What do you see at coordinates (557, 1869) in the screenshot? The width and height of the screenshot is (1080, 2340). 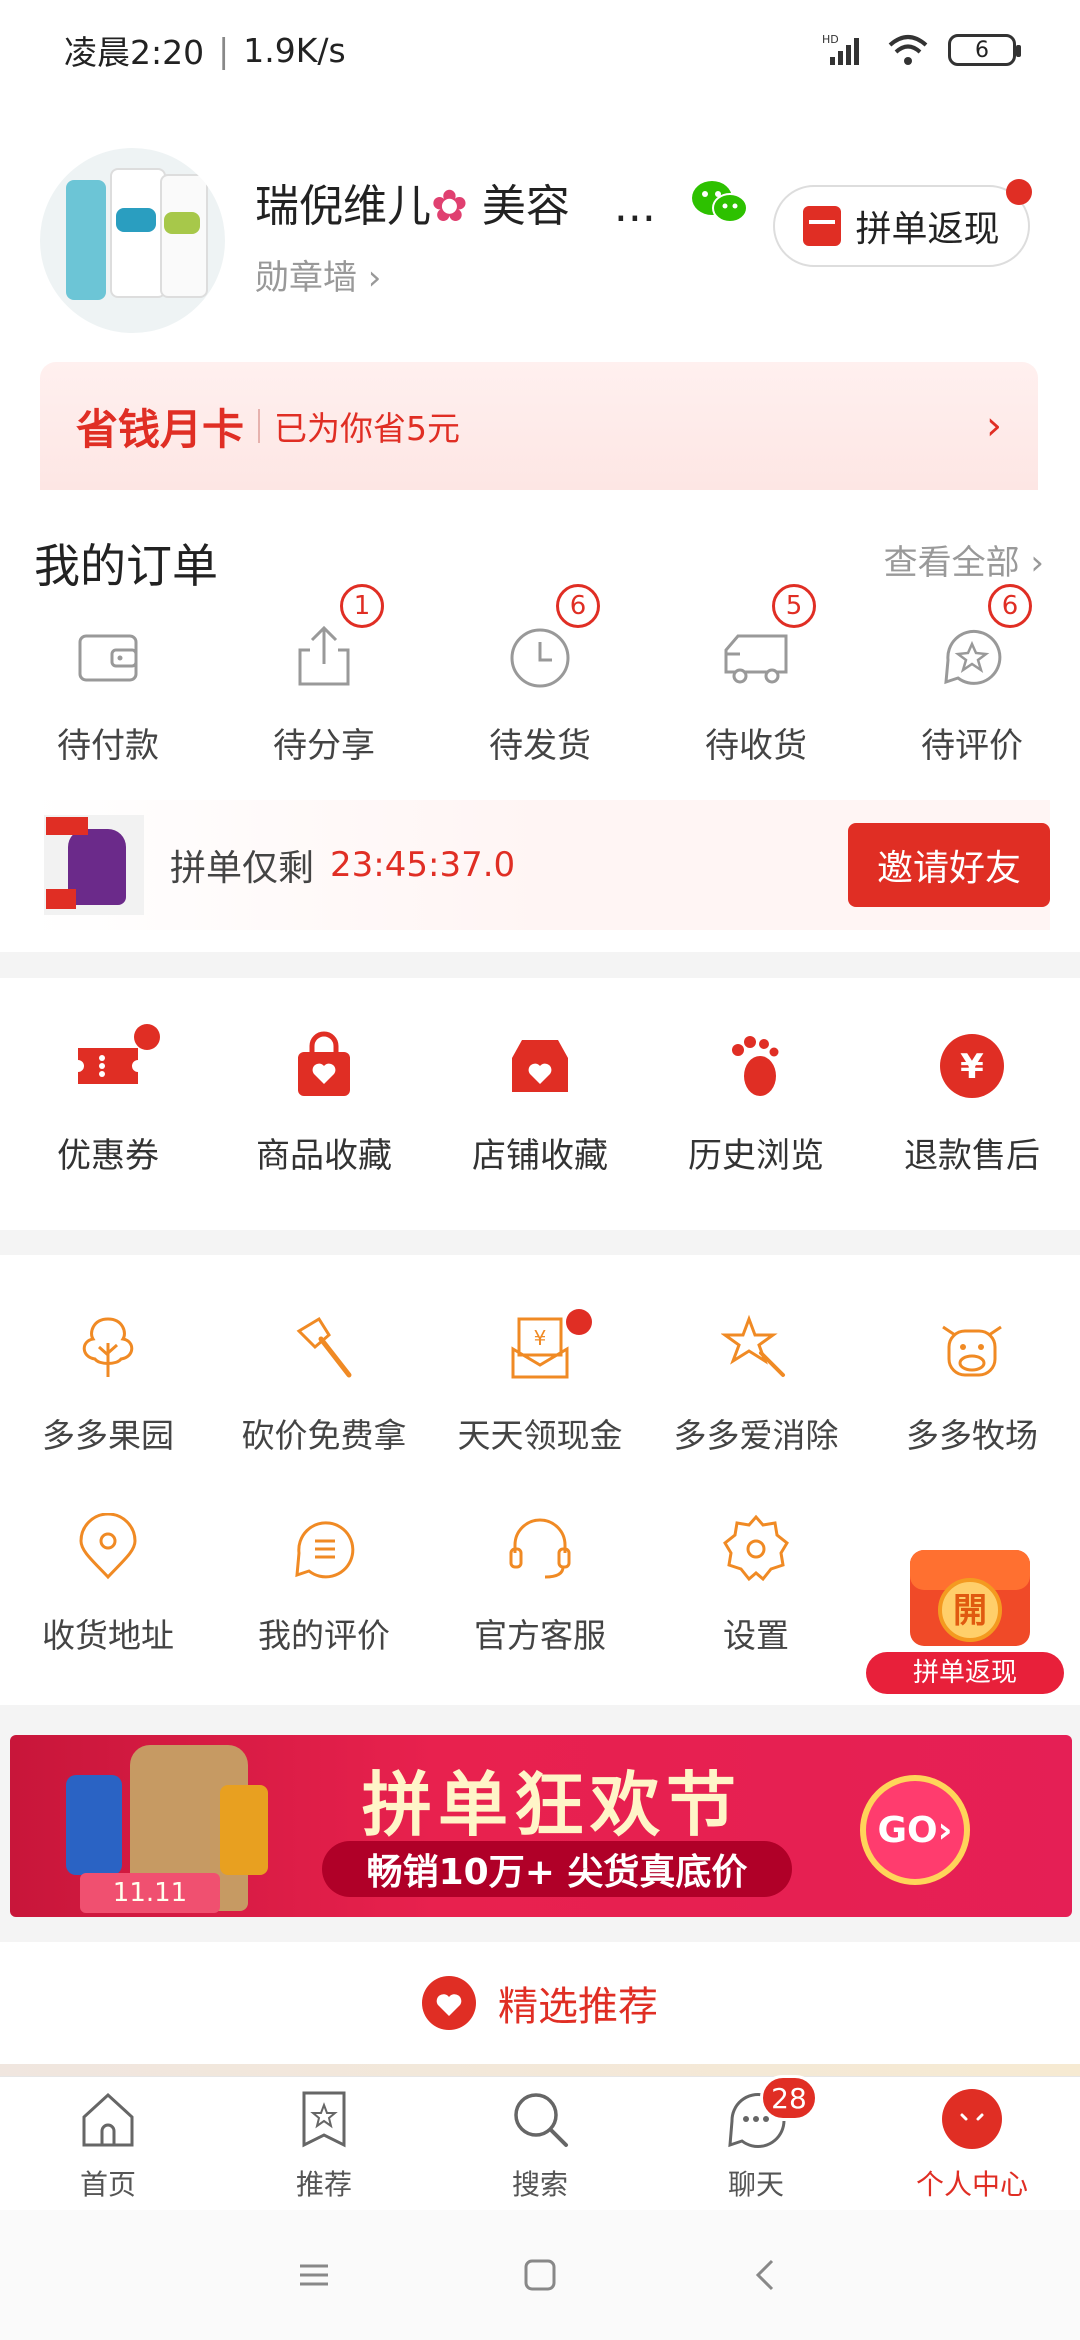 I see `banner-subtitle: 畅销10万+ 尖货真底价` at bounding box center [557, 1869].